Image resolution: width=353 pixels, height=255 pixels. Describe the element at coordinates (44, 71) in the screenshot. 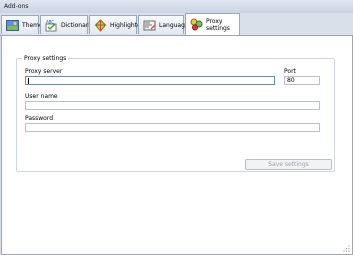

I see `proxy-server-label: Proxy server` at that location.